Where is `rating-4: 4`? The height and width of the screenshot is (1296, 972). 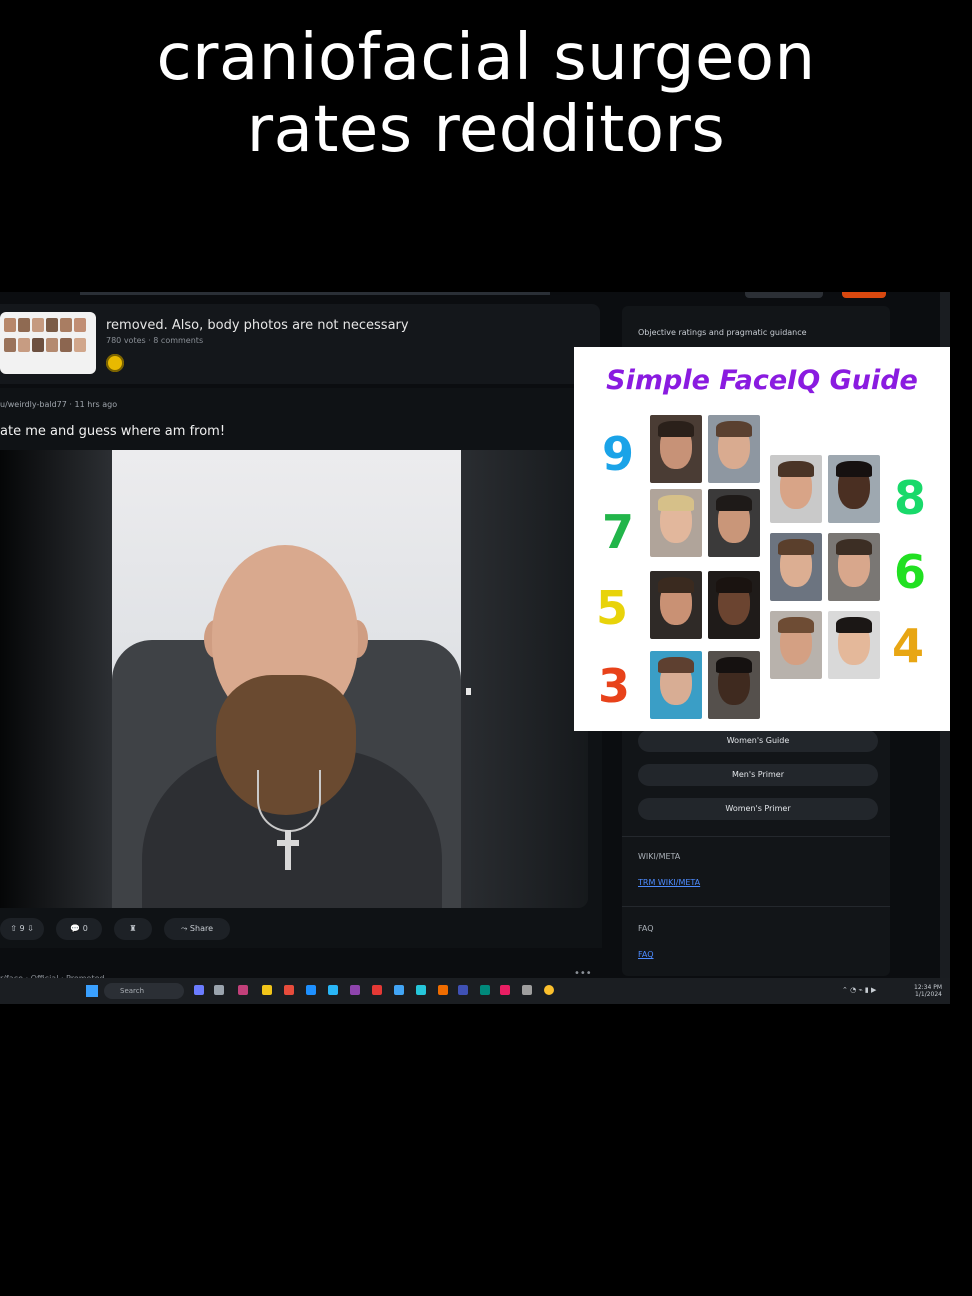 rating-4: 4 is located at coordinates (908, 646).